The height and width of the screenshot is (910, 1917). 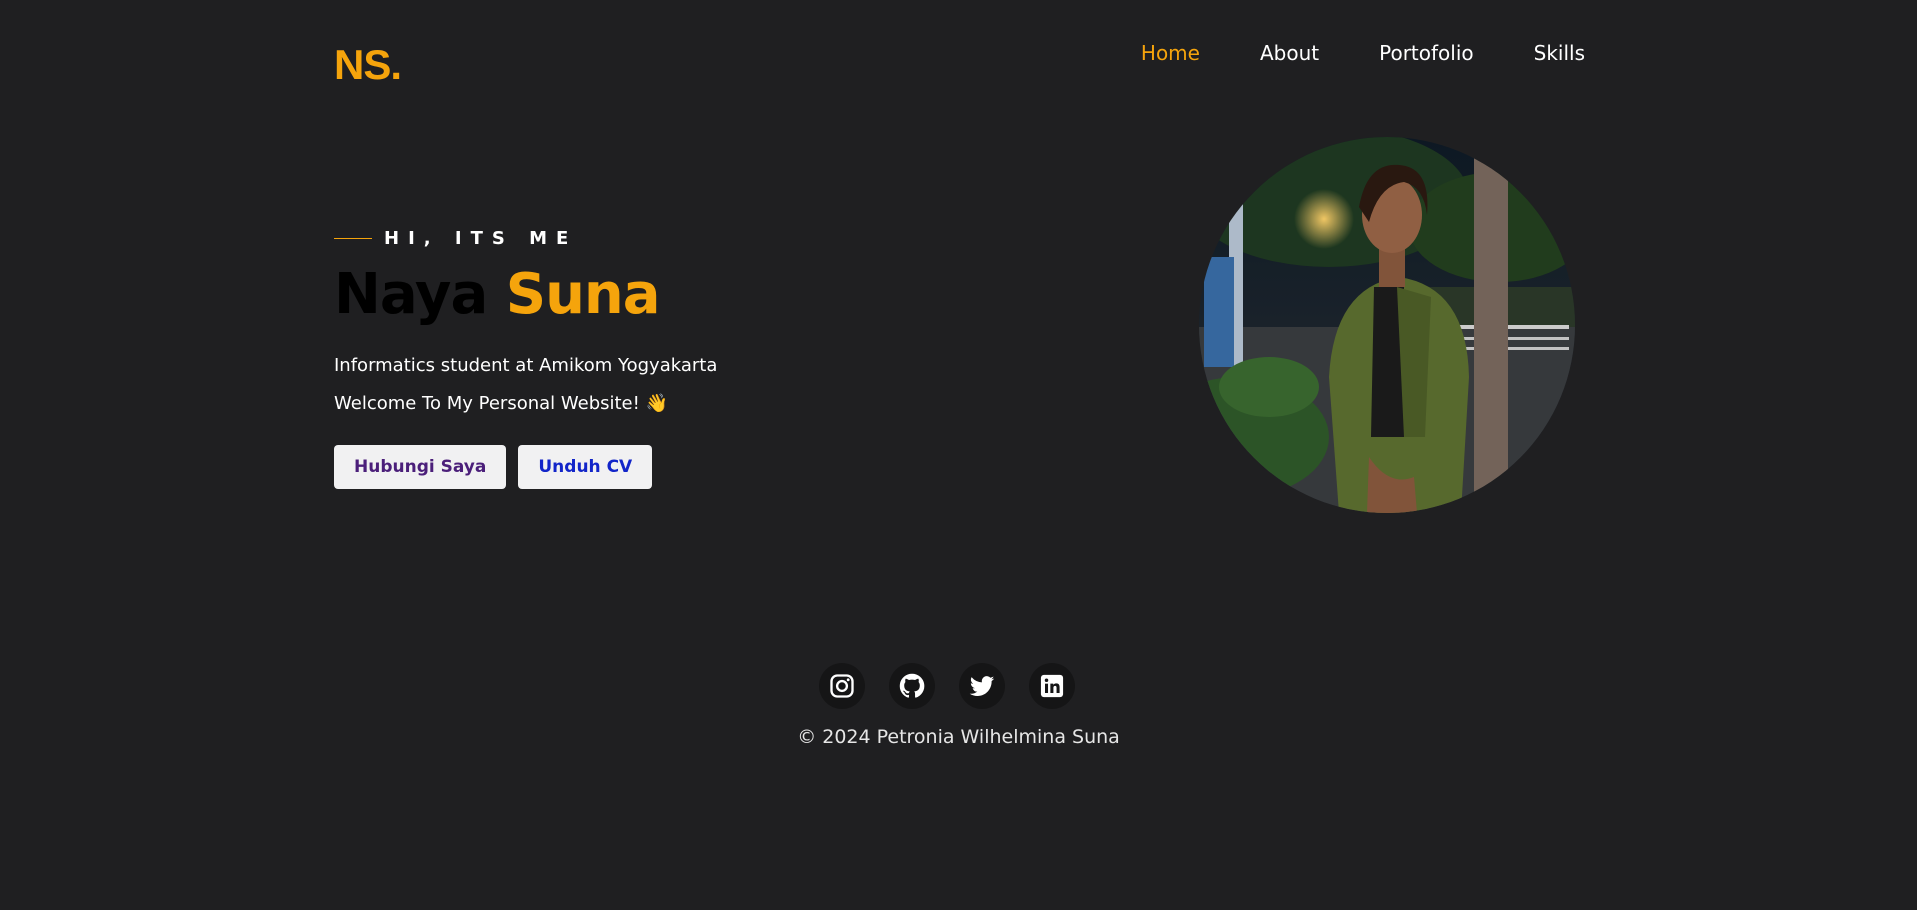 I want to click on github-link, so click(x=912, y=686).